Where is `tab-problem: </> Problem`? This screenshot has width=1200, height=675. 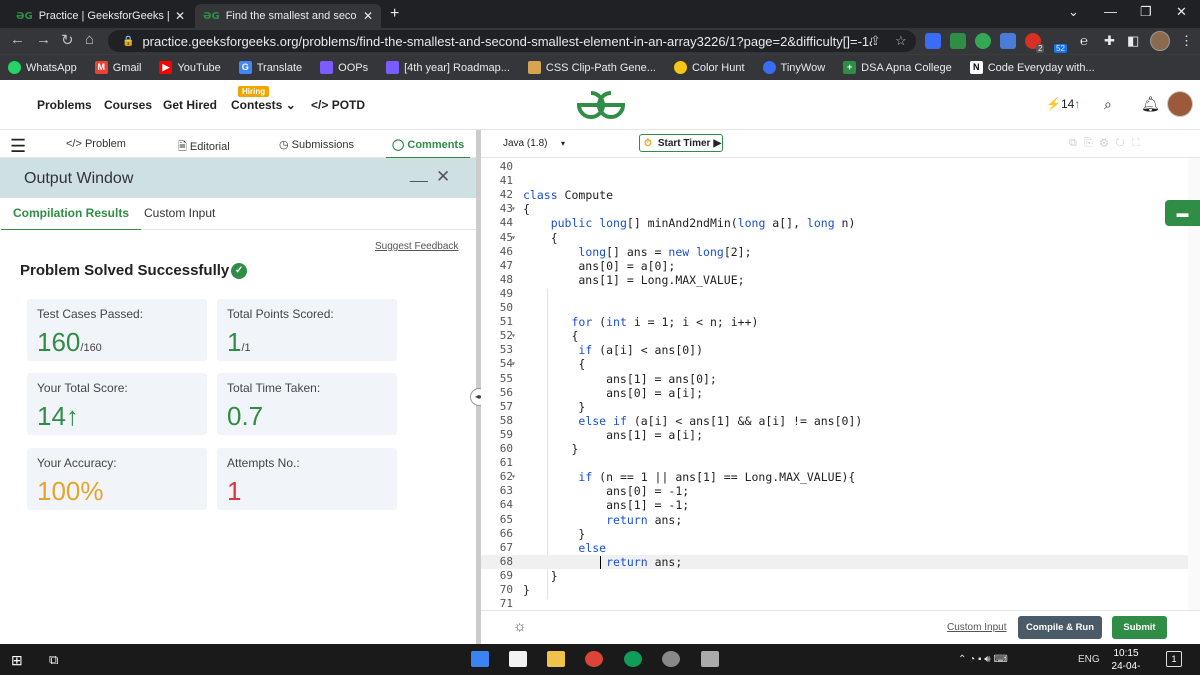
tab-problem: </> Problem is located at coordinates (96, 144).